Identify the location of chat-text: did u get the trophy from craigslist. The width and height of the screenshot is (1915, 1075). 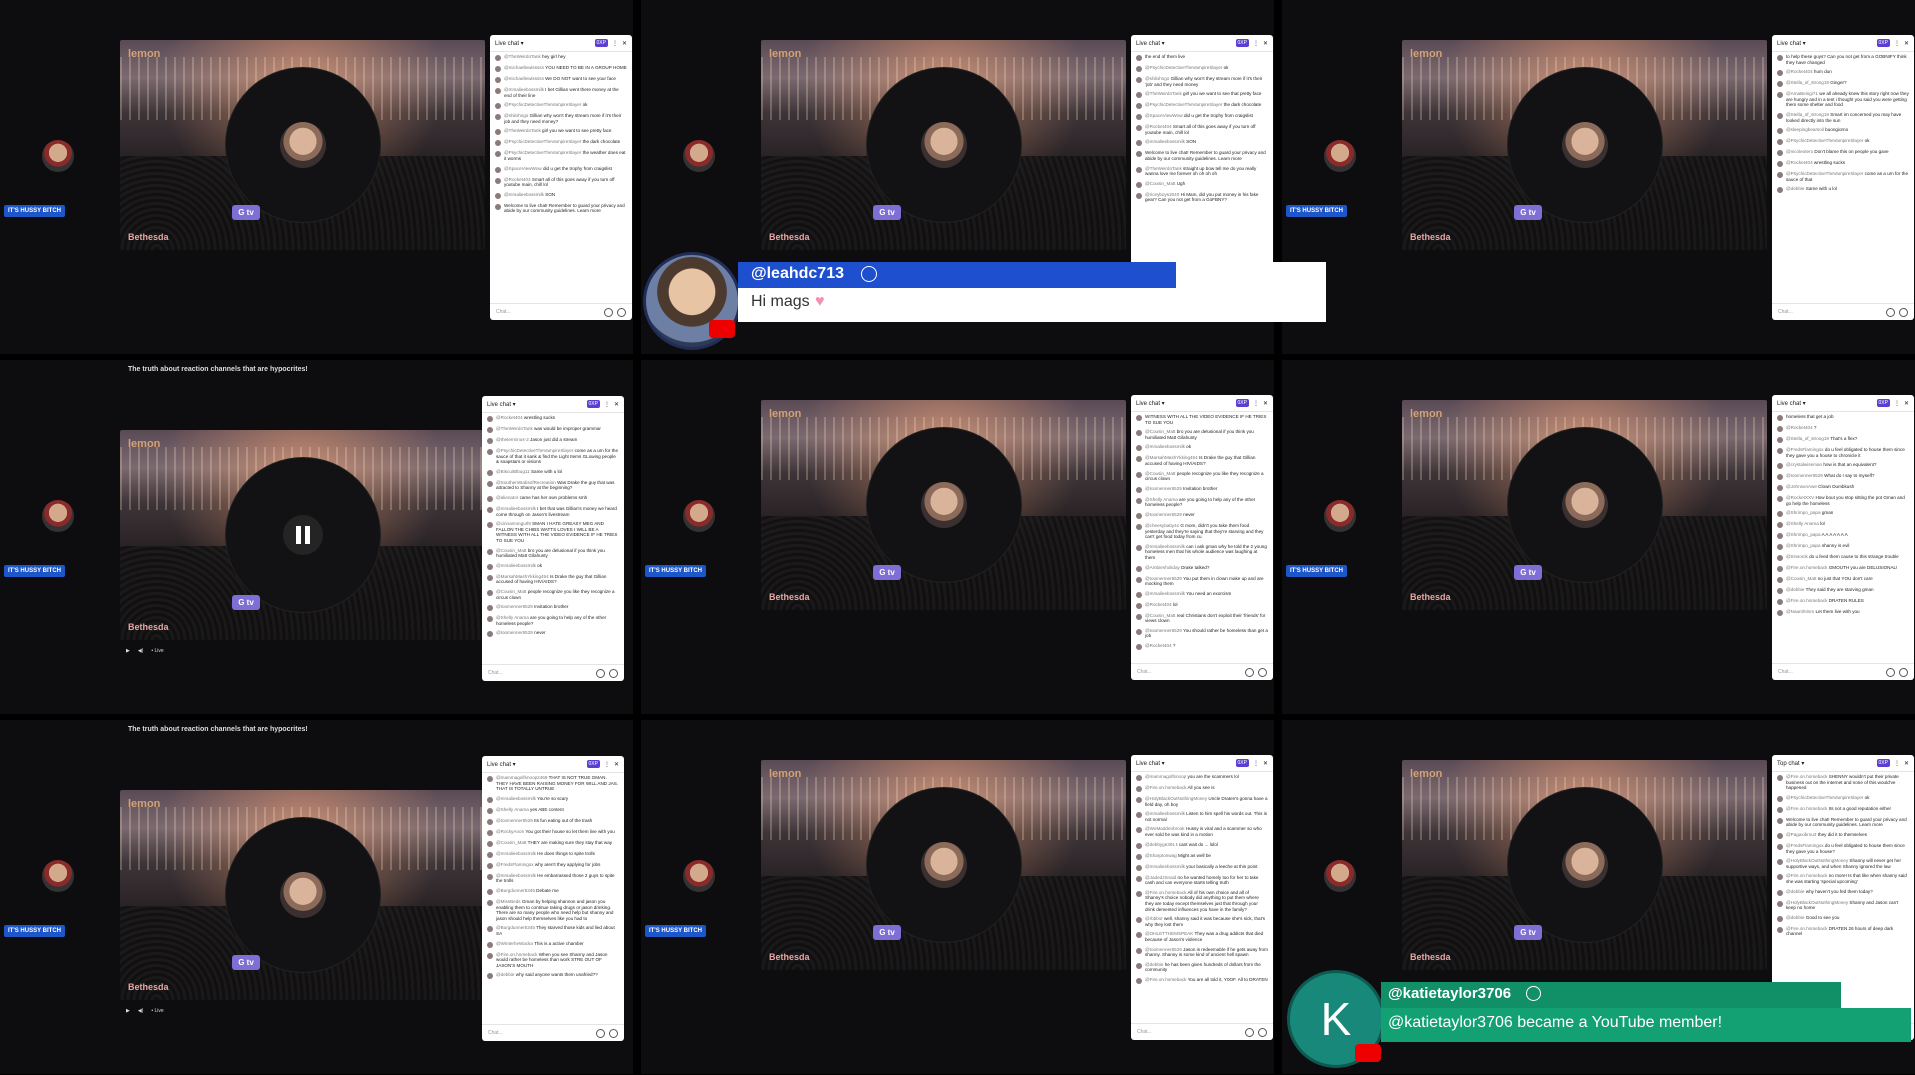
(577, 168).